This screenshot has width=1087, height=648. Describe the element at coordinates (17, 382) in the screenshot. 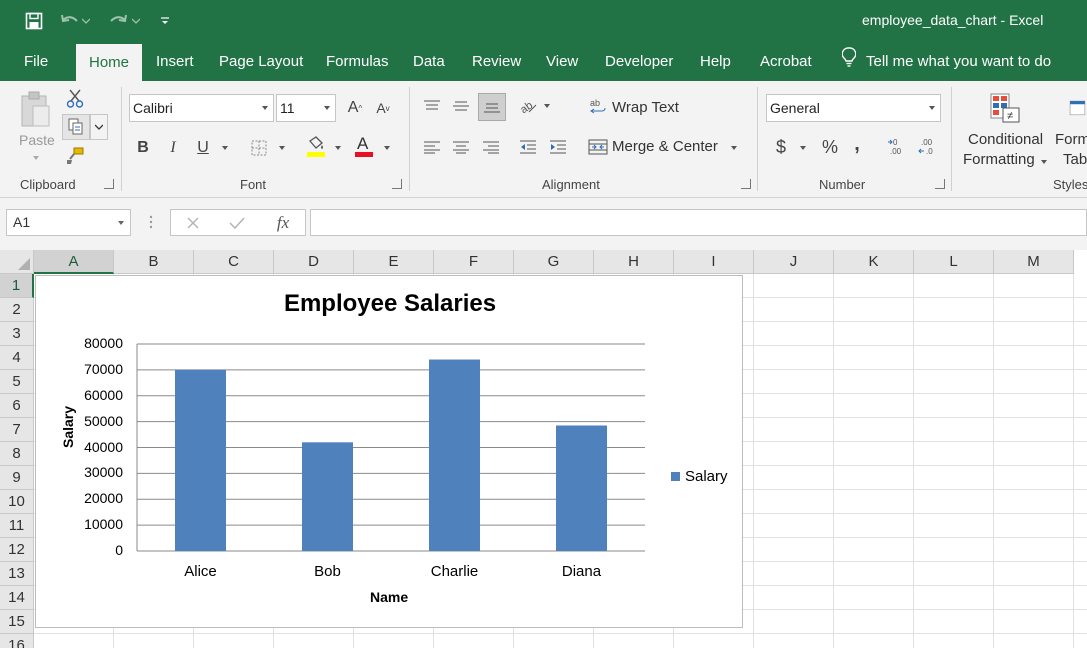

I see `row-header-5: 5` at that location.